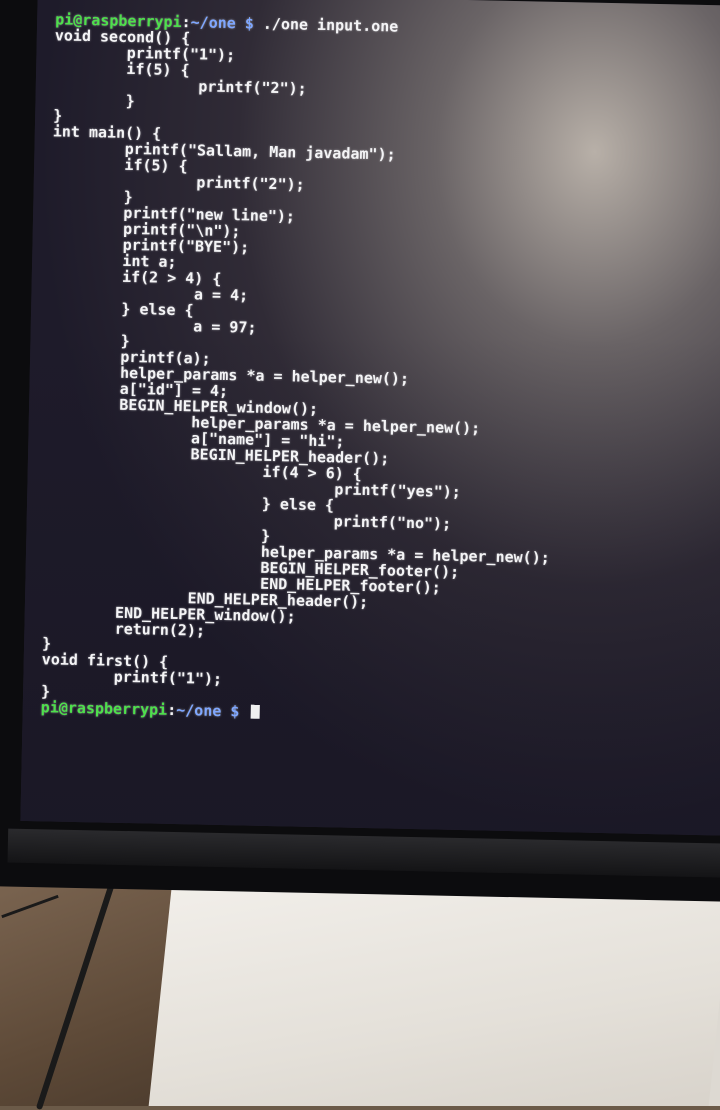 The width and height of the screenshot is (720, 1110). Describe the element at coordinates (363, 853) in the screenshot. I see `monitor-bezel-bottom` at that location.